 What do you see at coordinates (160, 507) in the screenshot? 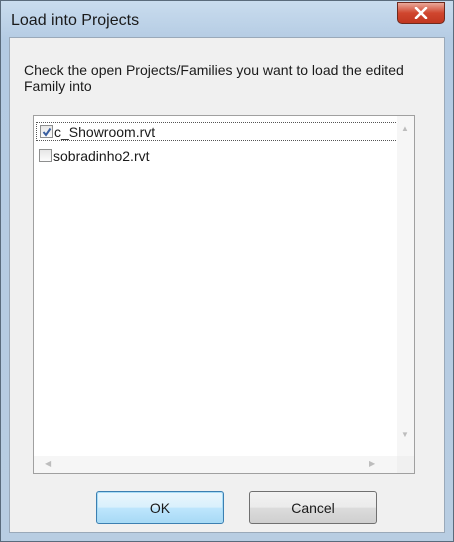
I see `ok-button: OK` at bounding box center [160, 507].